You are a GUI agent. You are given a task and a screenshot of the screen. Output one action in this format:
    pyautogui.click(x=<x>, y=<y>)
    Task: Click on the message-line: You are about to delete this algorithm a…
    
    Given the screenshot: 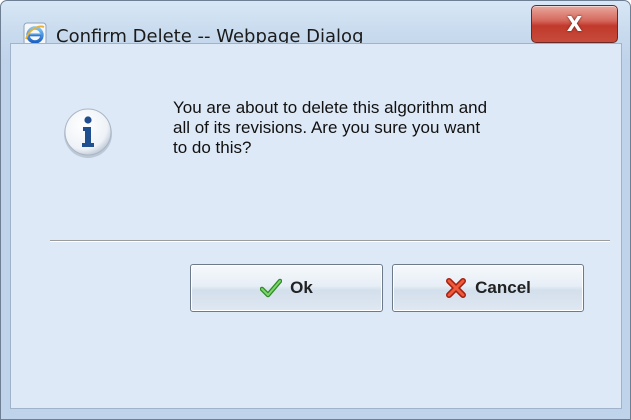 What is the action you would take?
    pyautogui.click(x=330, y=107)
    